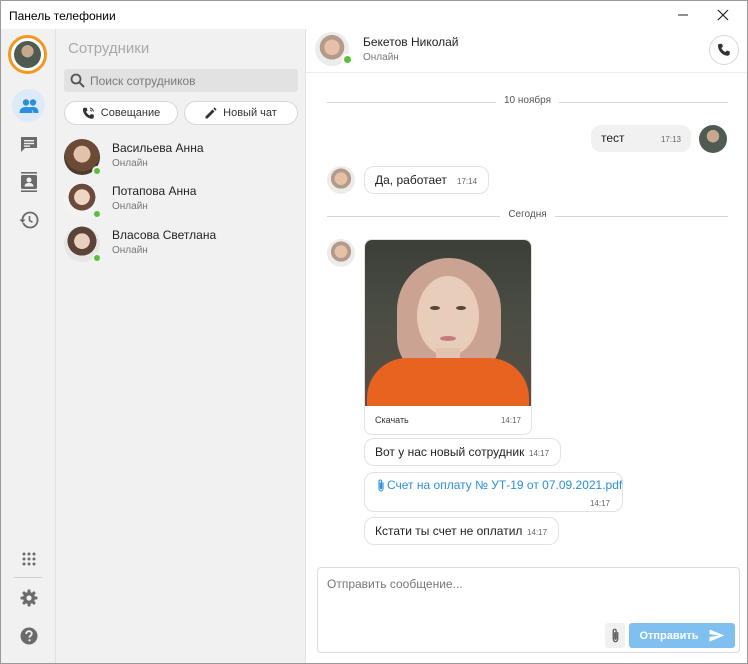 The image size is (748, 664). What do you see at coordinates (250, 113) in the screenshot?
I see `new-chat-label: Новый чат` at bounding box center [250, 113].